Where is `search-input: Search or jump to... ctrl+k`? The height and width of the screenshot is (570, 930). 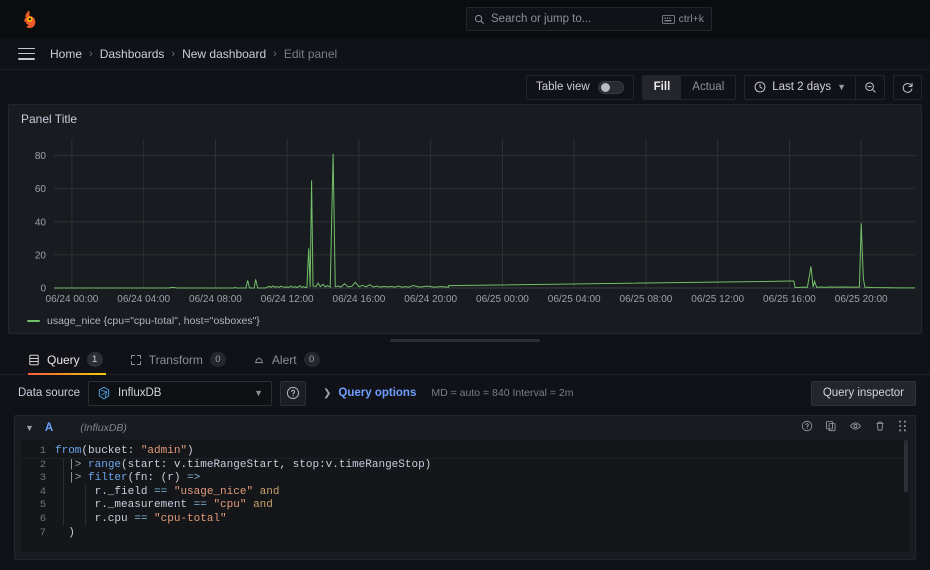
search-input: Search or jump to... ctrl+k is located at coordinates (589, 19).